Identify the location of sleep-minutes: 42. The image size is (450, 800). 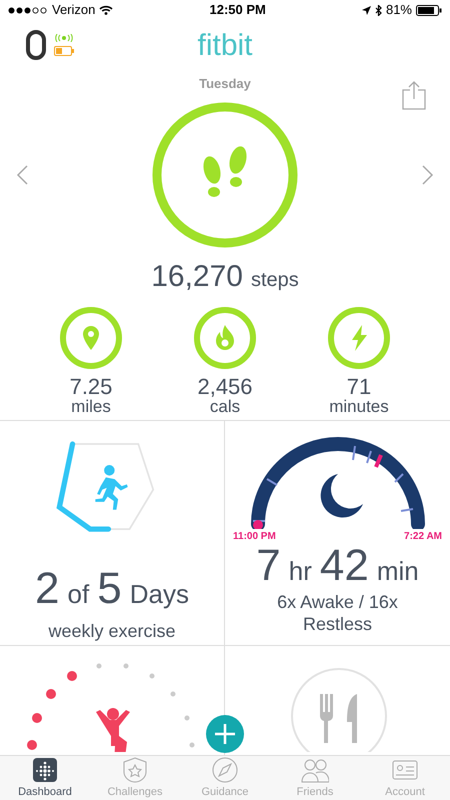
(344, 566).